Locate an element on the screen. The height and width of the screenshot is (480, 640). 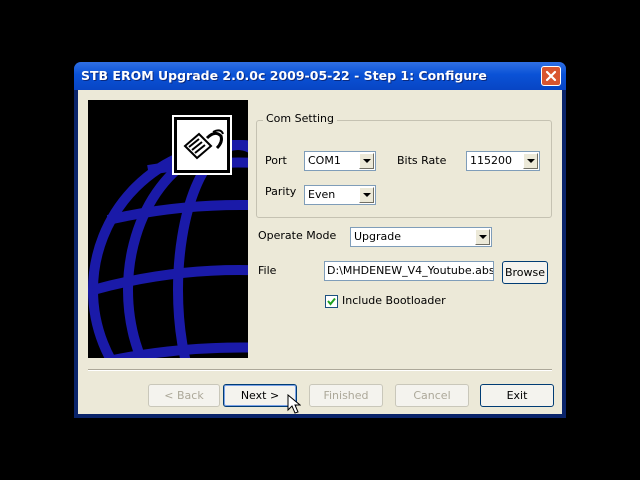
close-icon is located at coordinates (551, 76).